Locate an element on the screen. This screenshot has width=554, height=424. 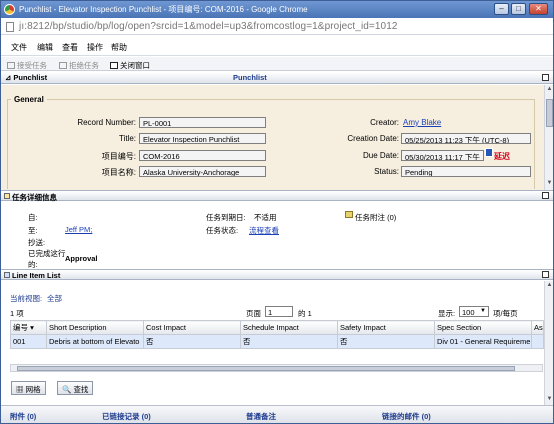
project-name-label: 项目名称: is located at coordinates (118, 172).